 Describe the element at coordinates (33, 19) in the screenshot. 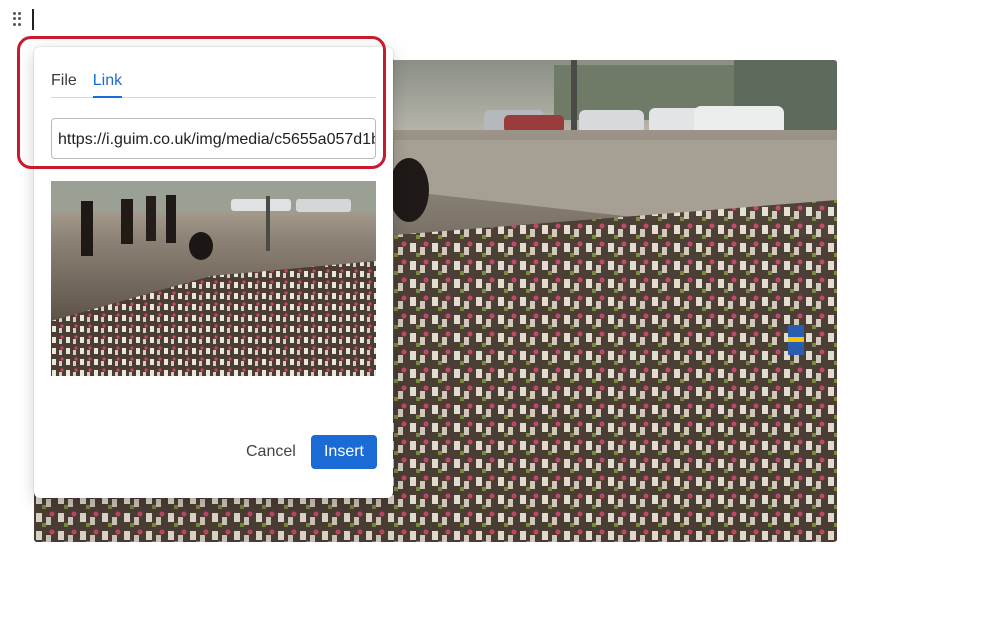

I see `text-caret` at that location.